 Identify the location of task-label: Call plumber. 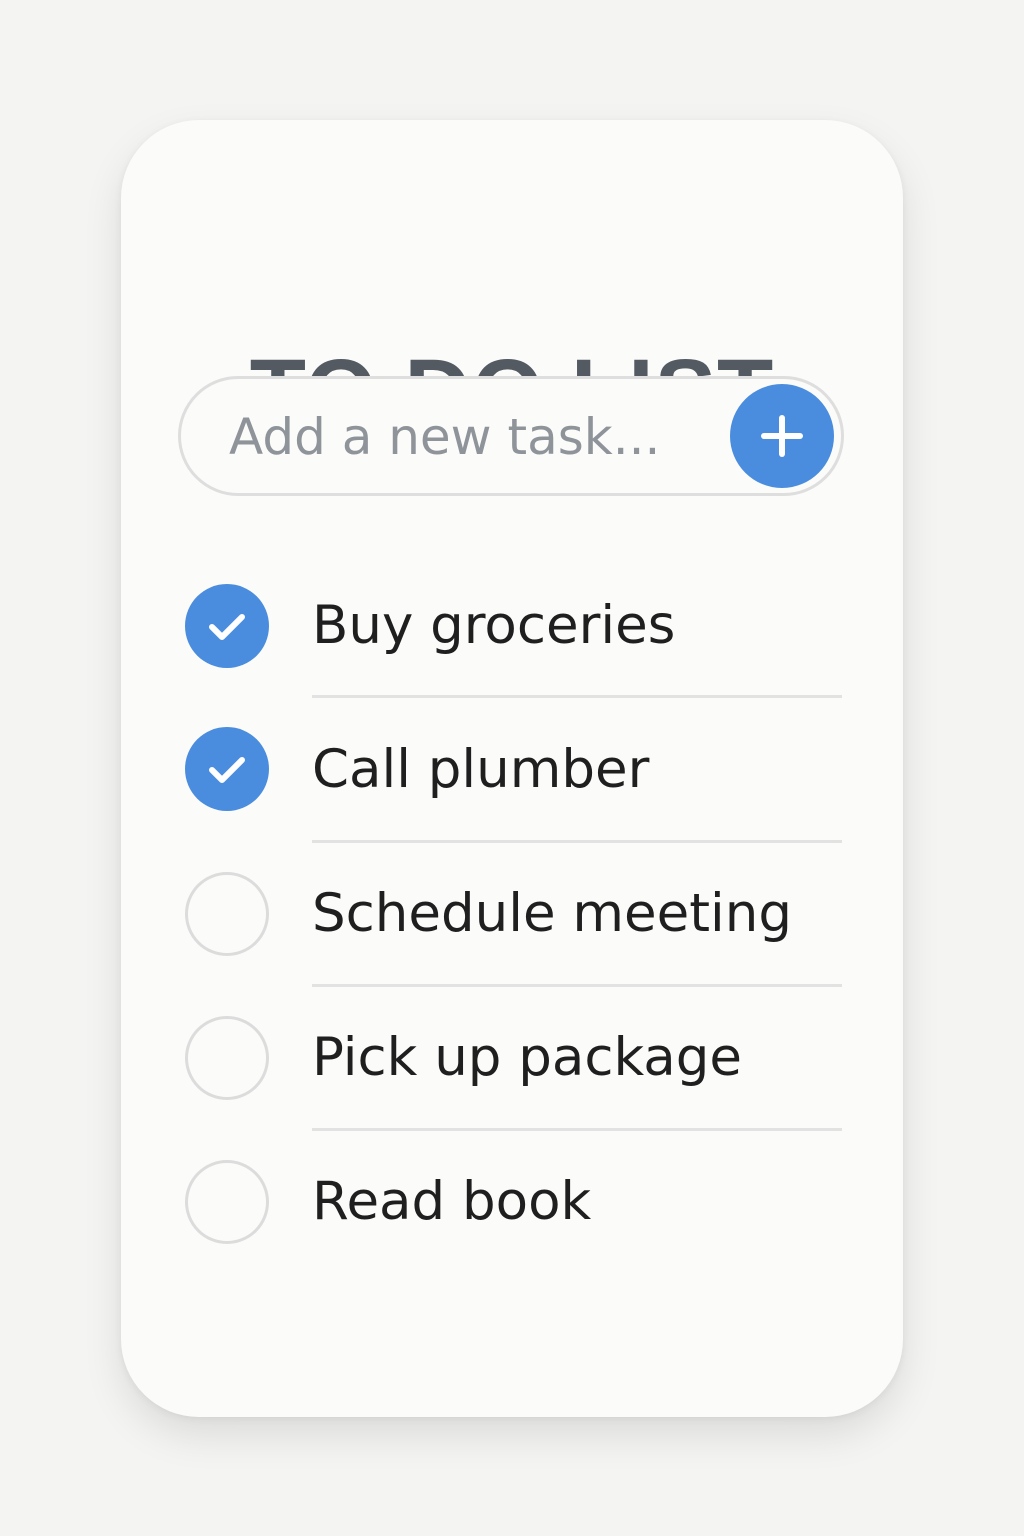
(481, 769).